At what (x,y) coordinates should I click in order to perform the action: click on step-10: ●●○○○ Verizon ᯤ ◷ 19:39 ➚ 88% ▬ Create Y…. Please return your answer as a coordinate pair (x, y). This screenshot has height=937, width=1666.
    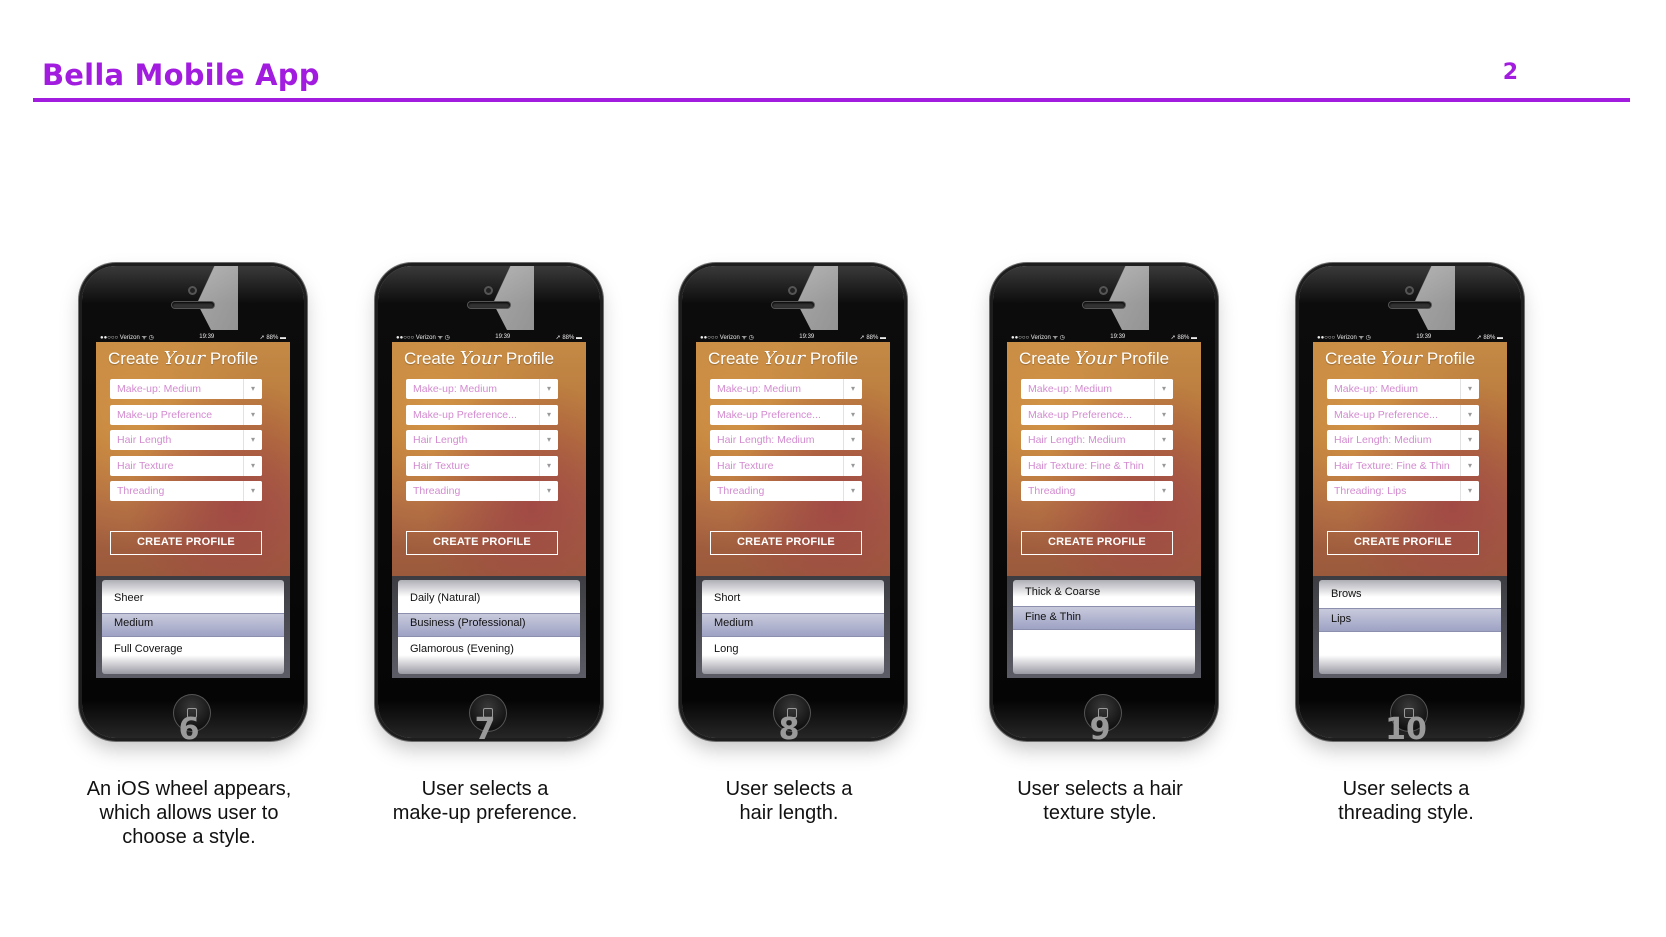
    Looking at the image, I should click on (1406, 592).